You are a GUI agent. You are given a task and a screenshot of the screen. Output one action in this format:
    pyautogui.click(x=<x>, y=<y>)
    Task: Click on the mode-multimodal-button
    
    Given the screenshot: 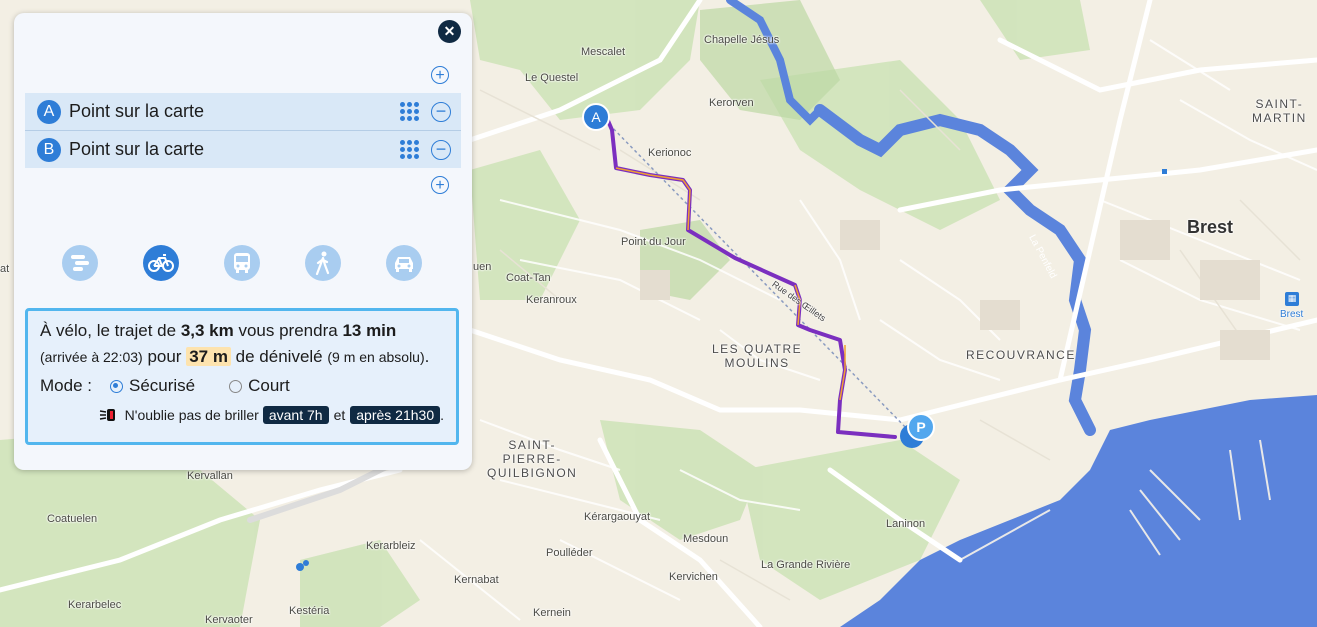 What is the action you would take?
    pyautogui.click(x=80, y=263)
    